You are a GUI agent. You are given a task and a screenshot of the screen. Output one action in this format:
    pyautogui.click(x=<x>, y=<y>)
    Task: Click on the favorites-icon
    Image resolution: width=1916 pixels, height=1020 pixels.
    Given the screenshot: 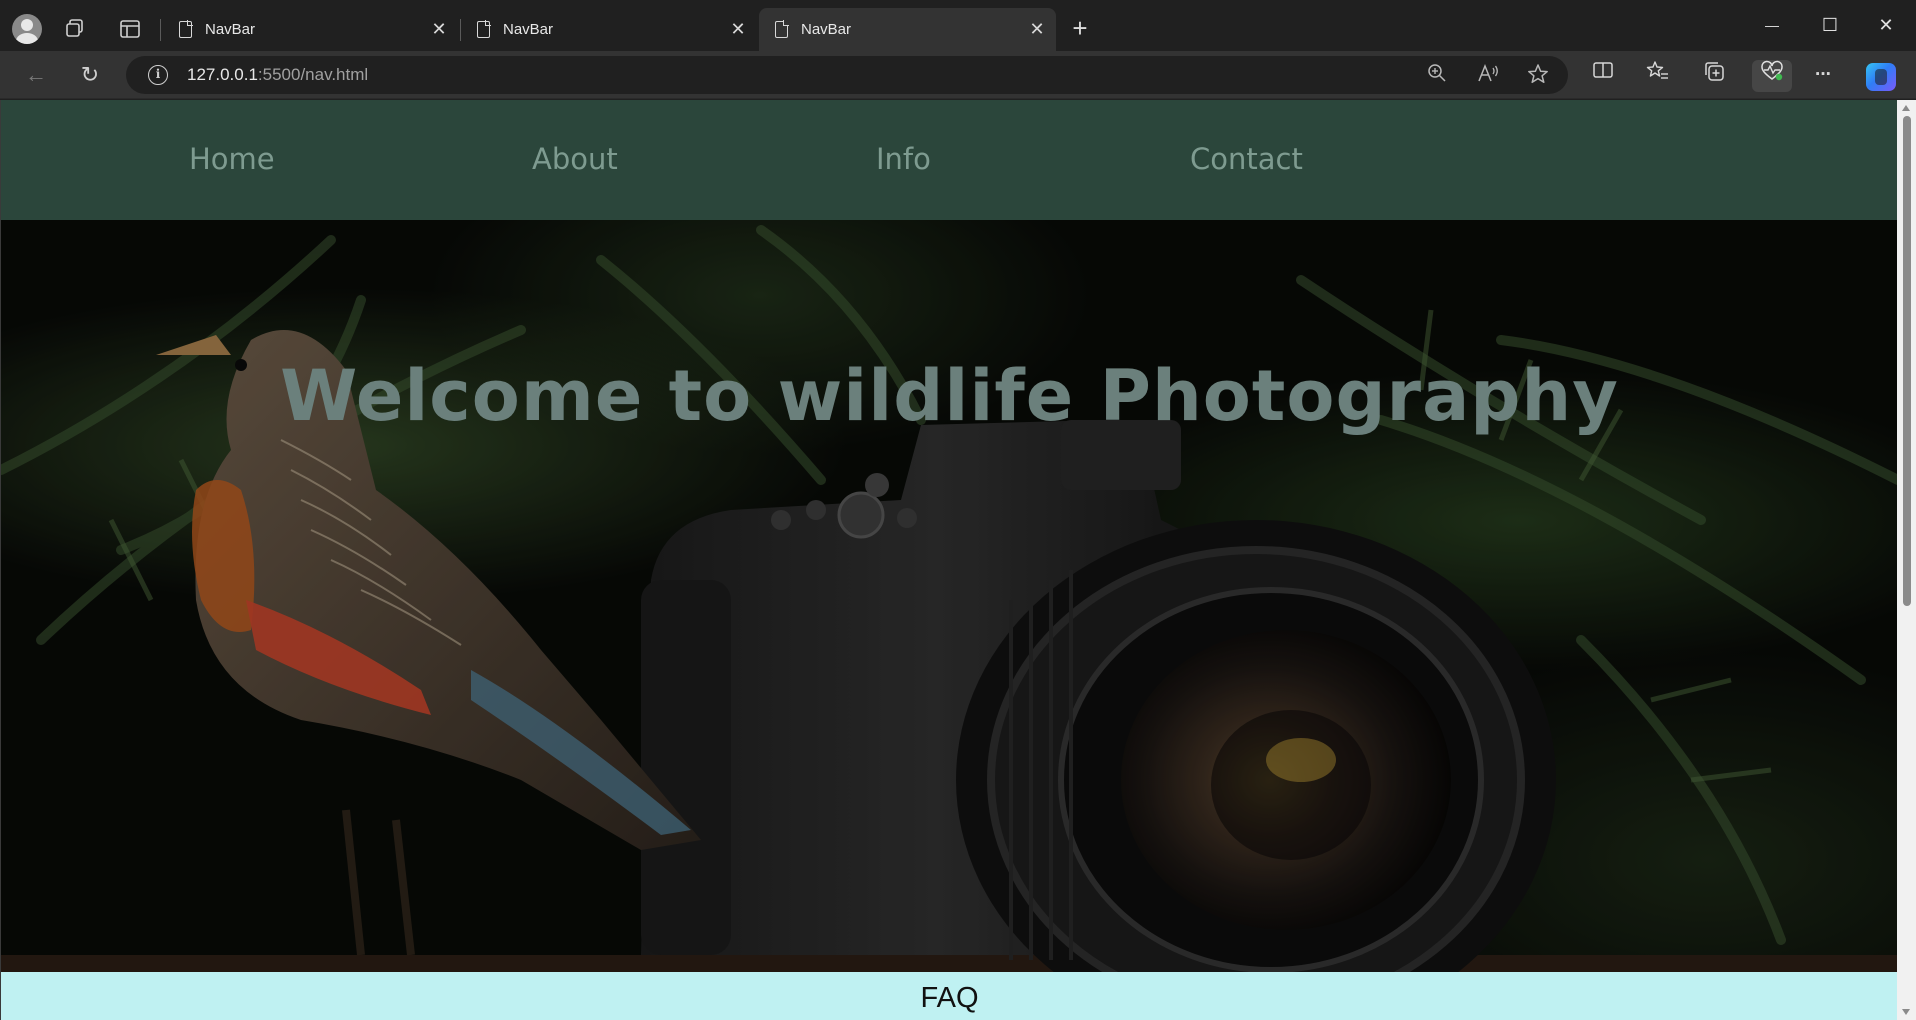 What is the action you would take?
    pyautogui.click(x=1658, y=76)
    